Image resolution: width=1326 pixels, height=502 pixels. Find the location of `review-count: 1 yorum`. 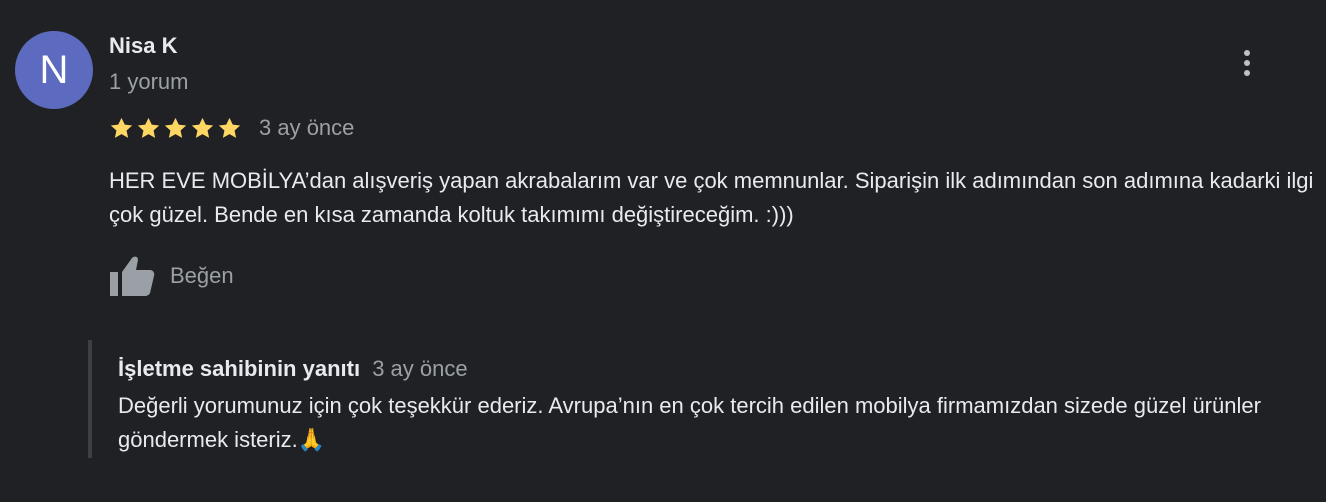

review-count: 1 yorum is located at coordinates (148, 82).